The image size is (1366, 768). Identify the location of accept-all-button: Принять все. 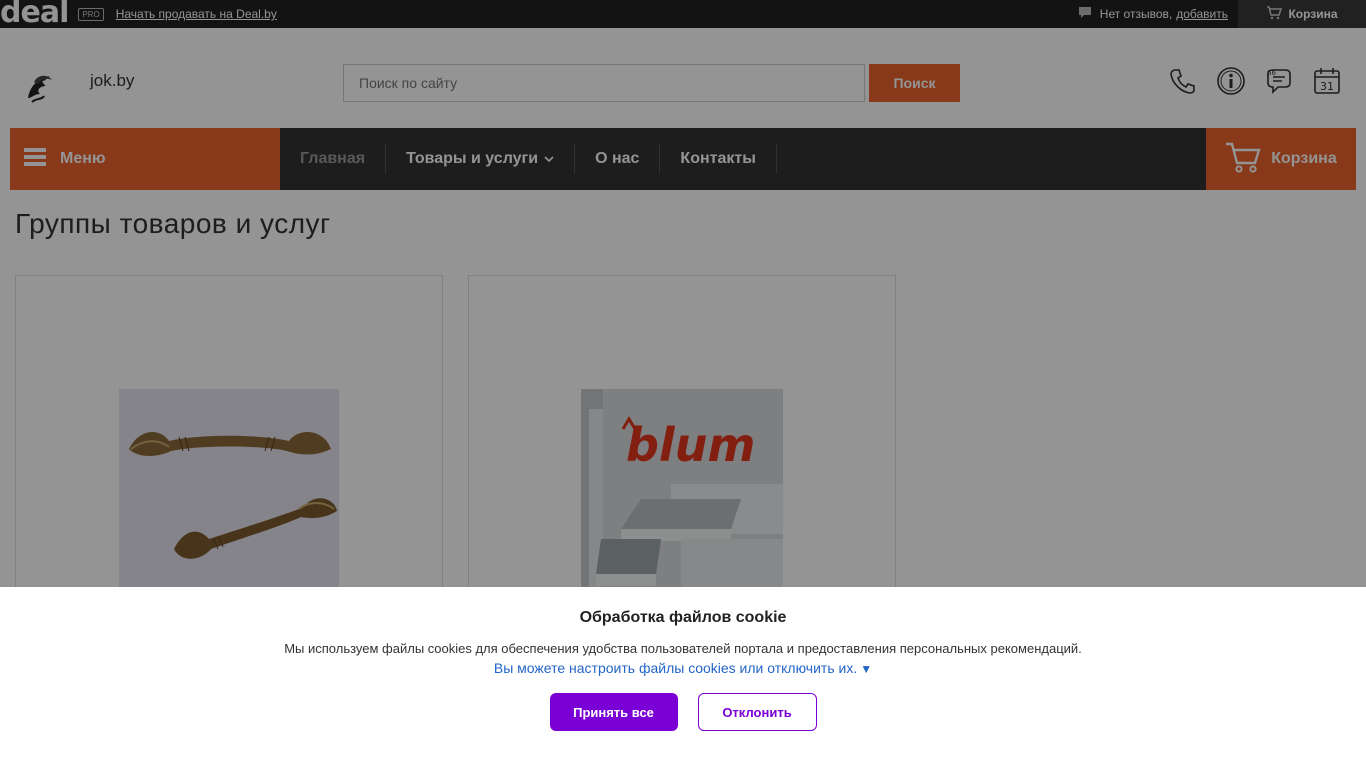
(613, 712).